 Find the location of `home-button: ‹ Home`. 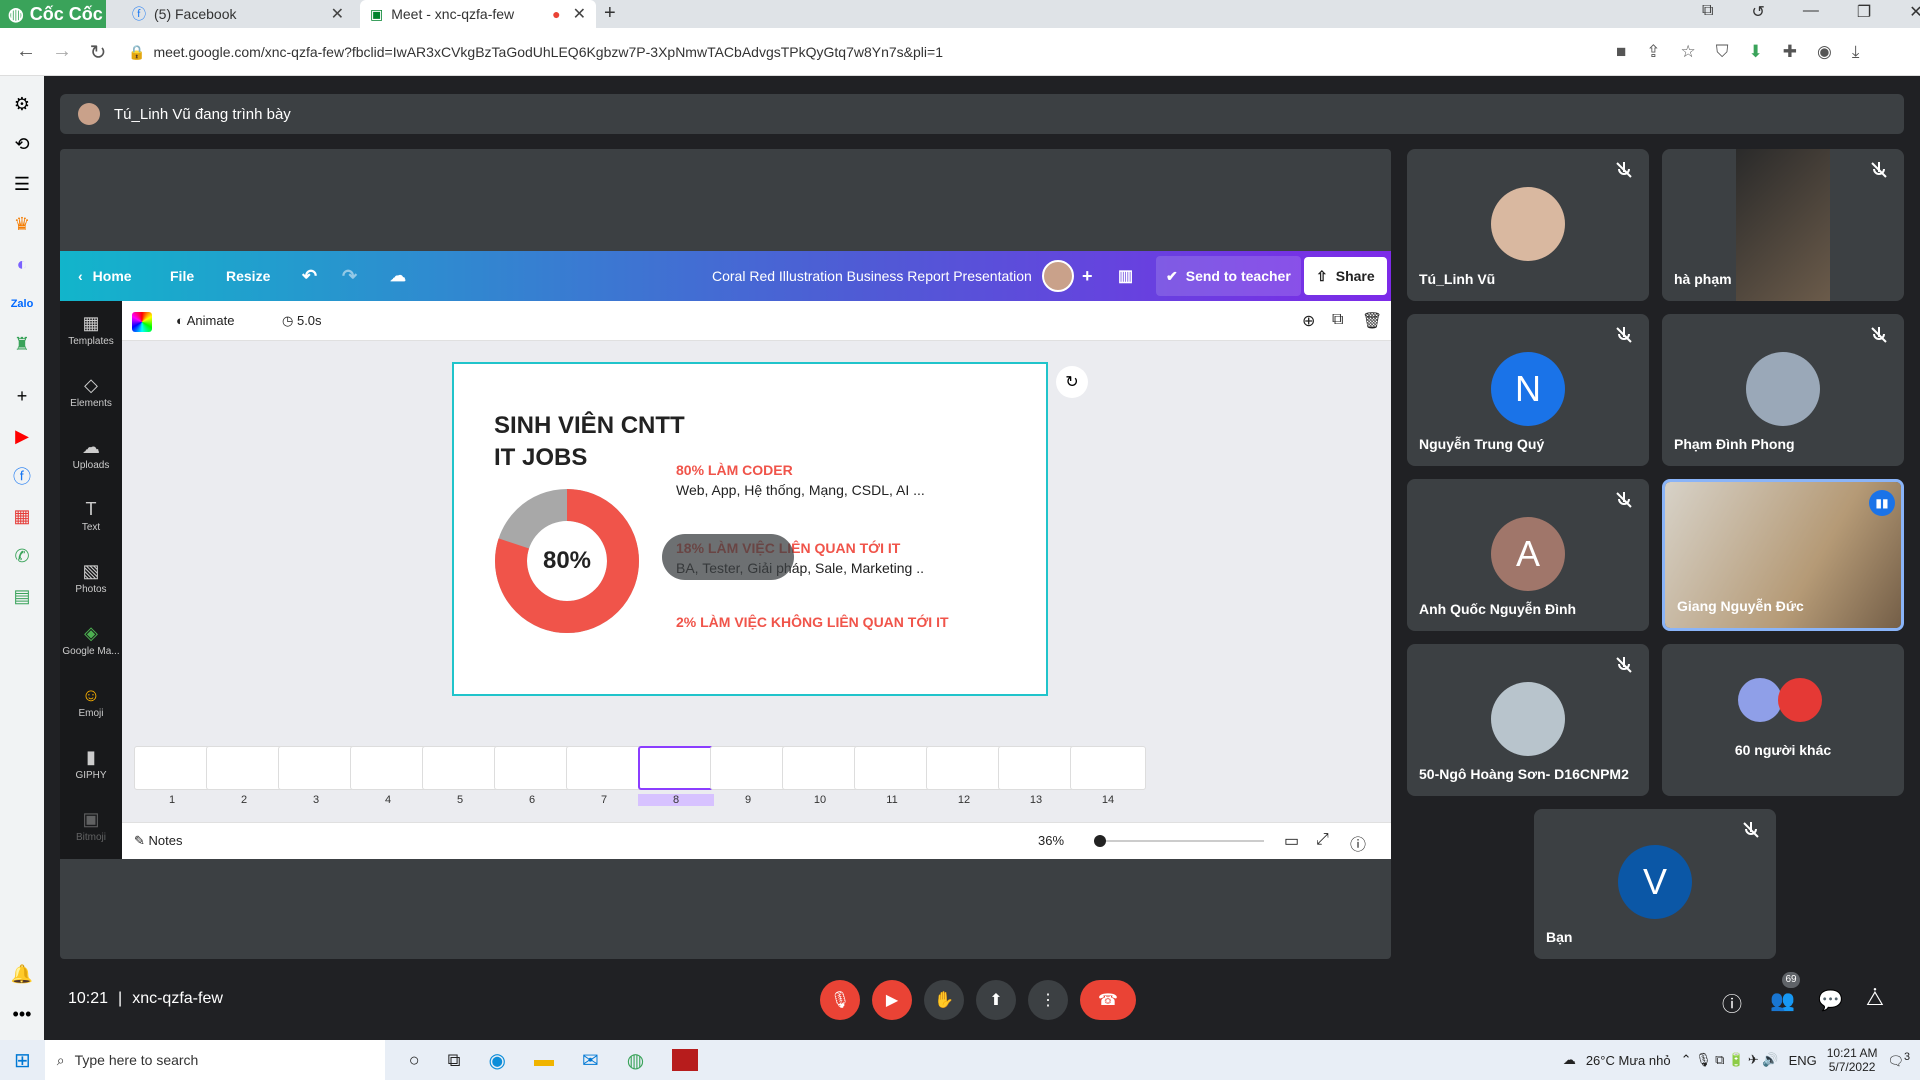

home-button: ‹ Home is located at coordinates (105, 276).